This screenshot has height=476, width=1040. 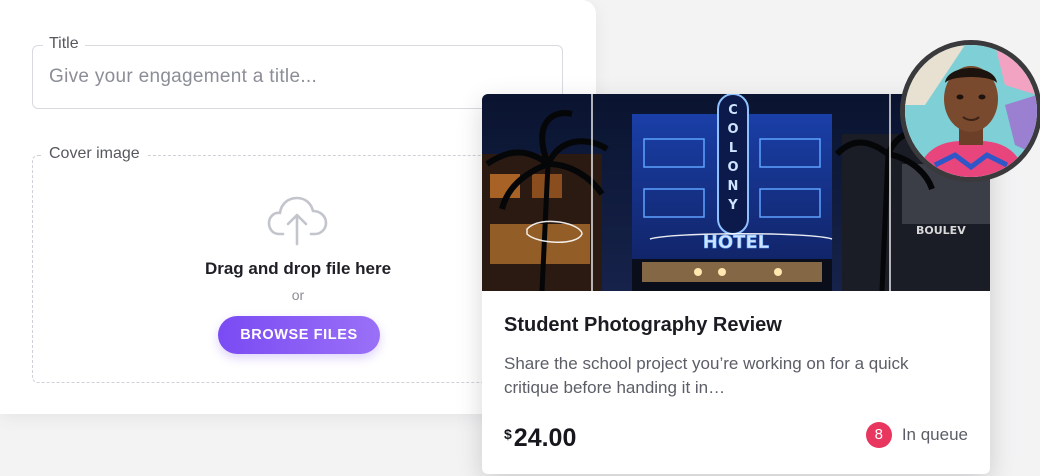 What do you see at coordinates (934, 434) in the screenshot?
I see `queue-label: In queue` at bounding box center [934, 434].